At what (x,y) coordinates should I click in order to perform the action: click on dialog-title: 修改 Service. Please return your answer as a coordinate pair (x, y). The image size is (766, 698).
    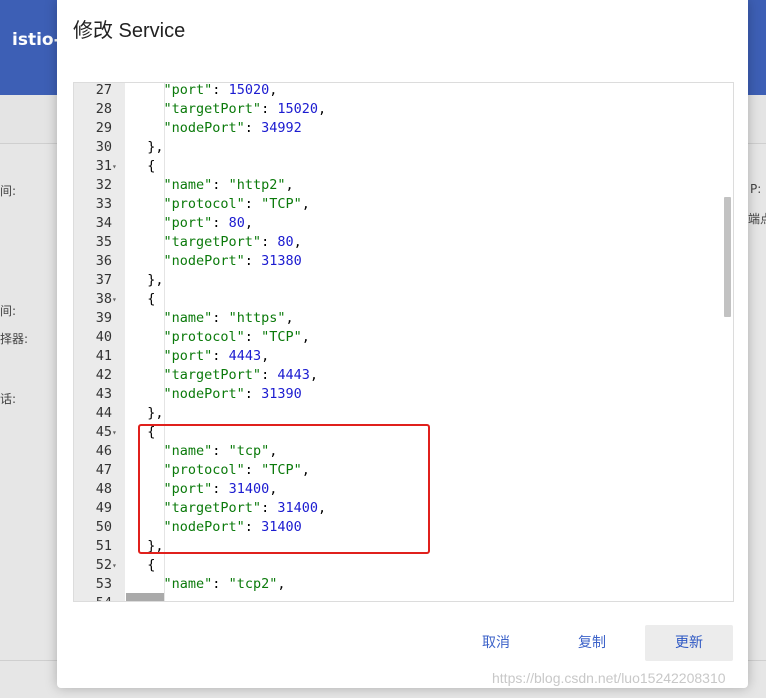
    Looking at the image, I should click on (129, 31).